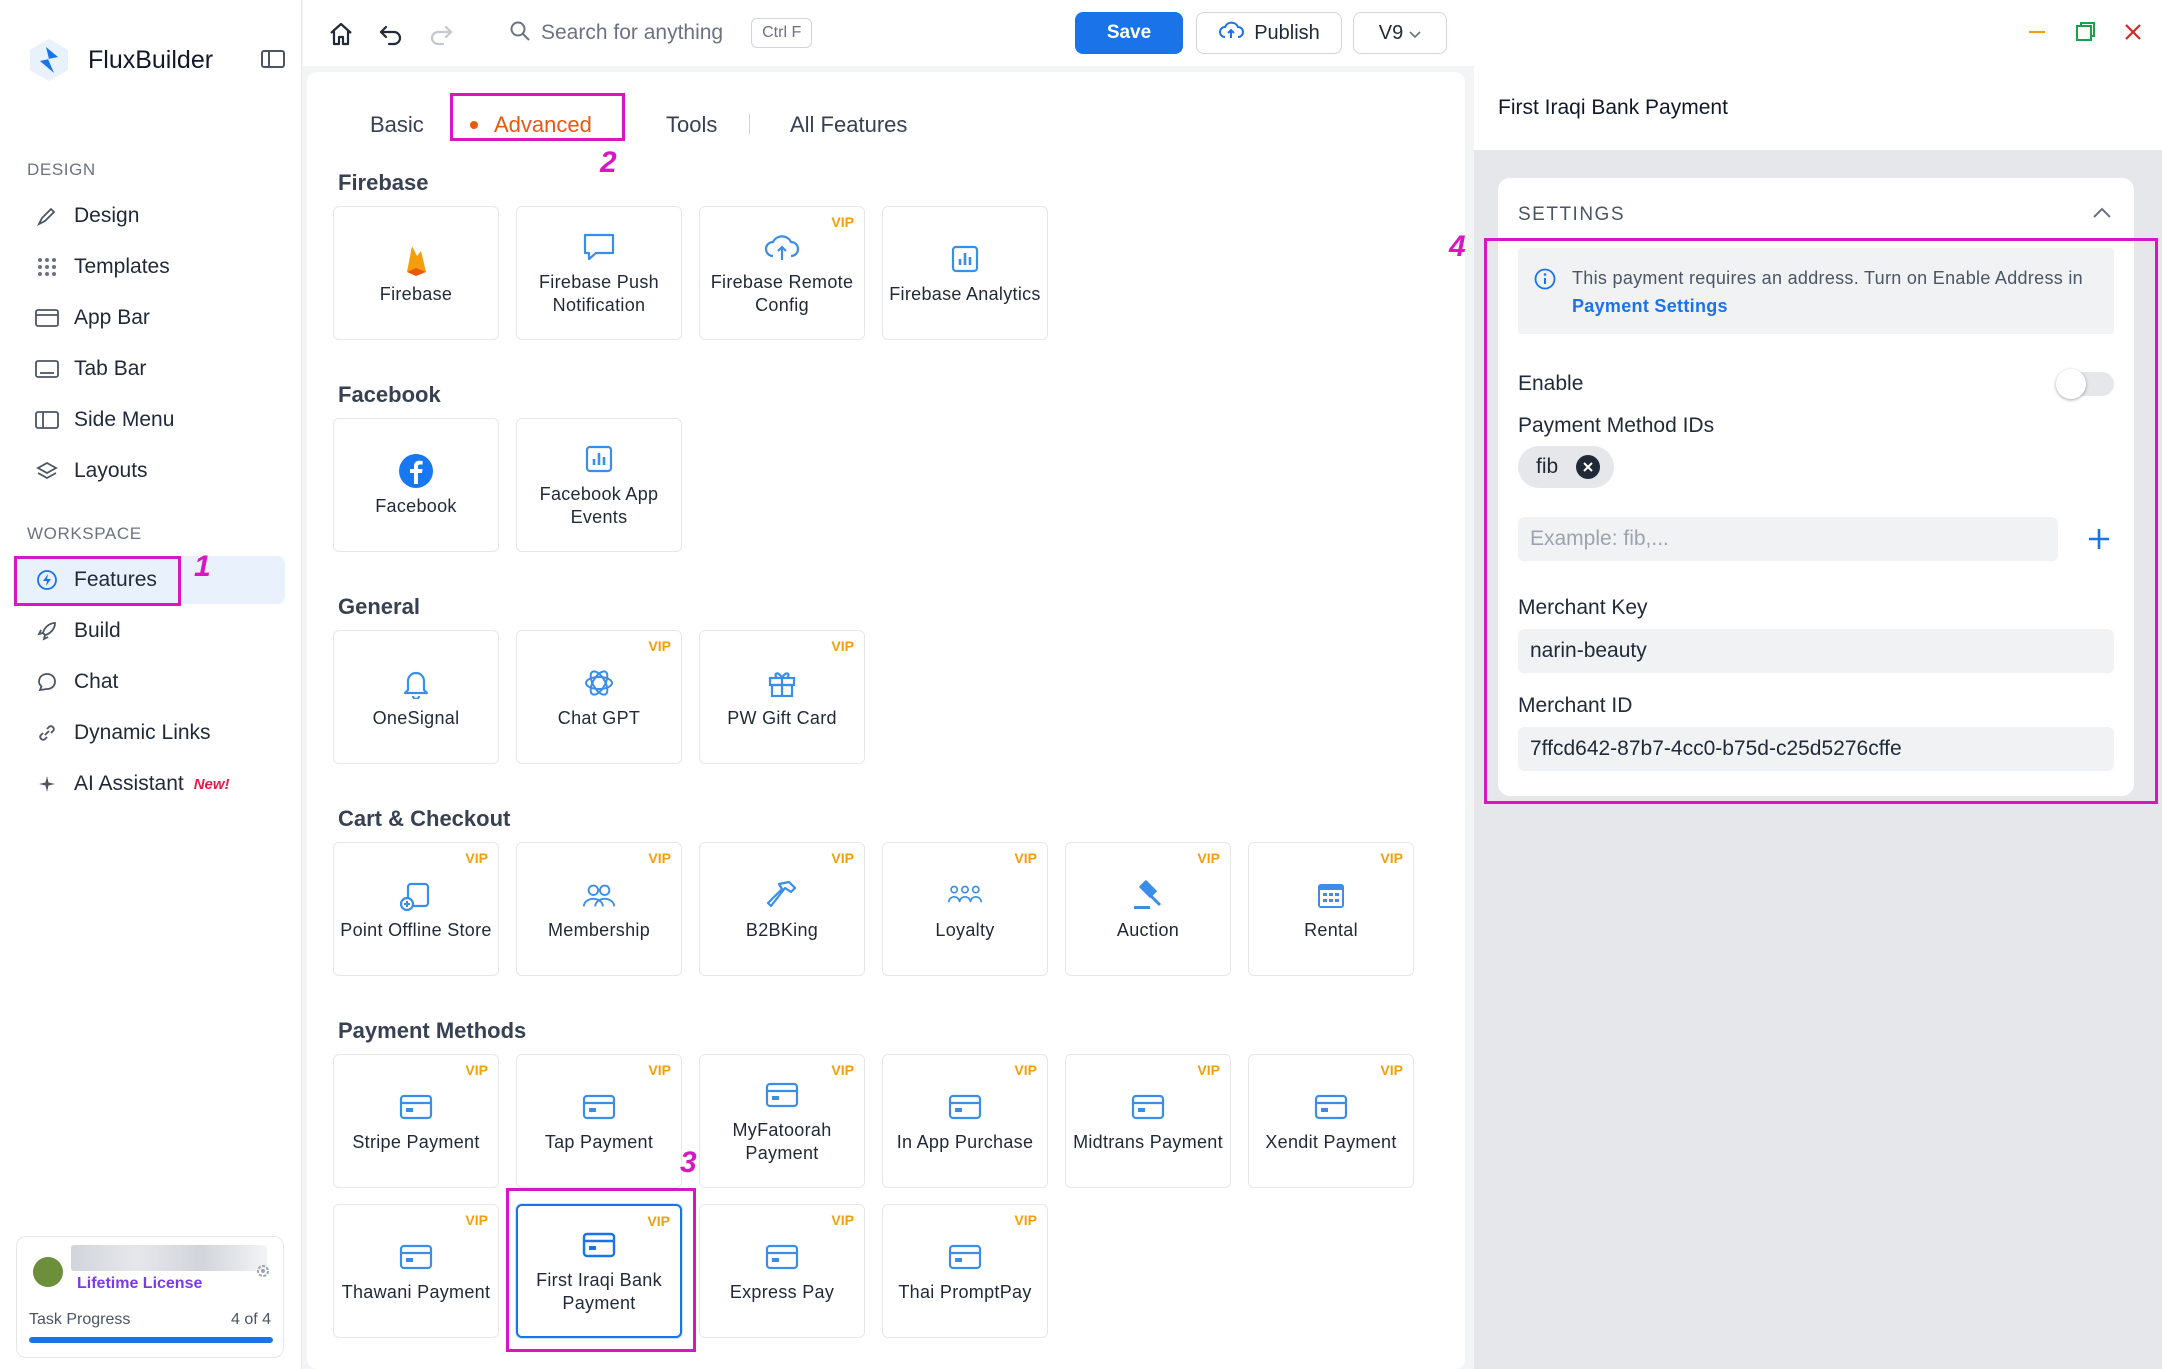 This screenshot has height=1369, width=2162. I want to click on feature-card-tap-payment: VIP Tap Payment, so click(599, 1121).